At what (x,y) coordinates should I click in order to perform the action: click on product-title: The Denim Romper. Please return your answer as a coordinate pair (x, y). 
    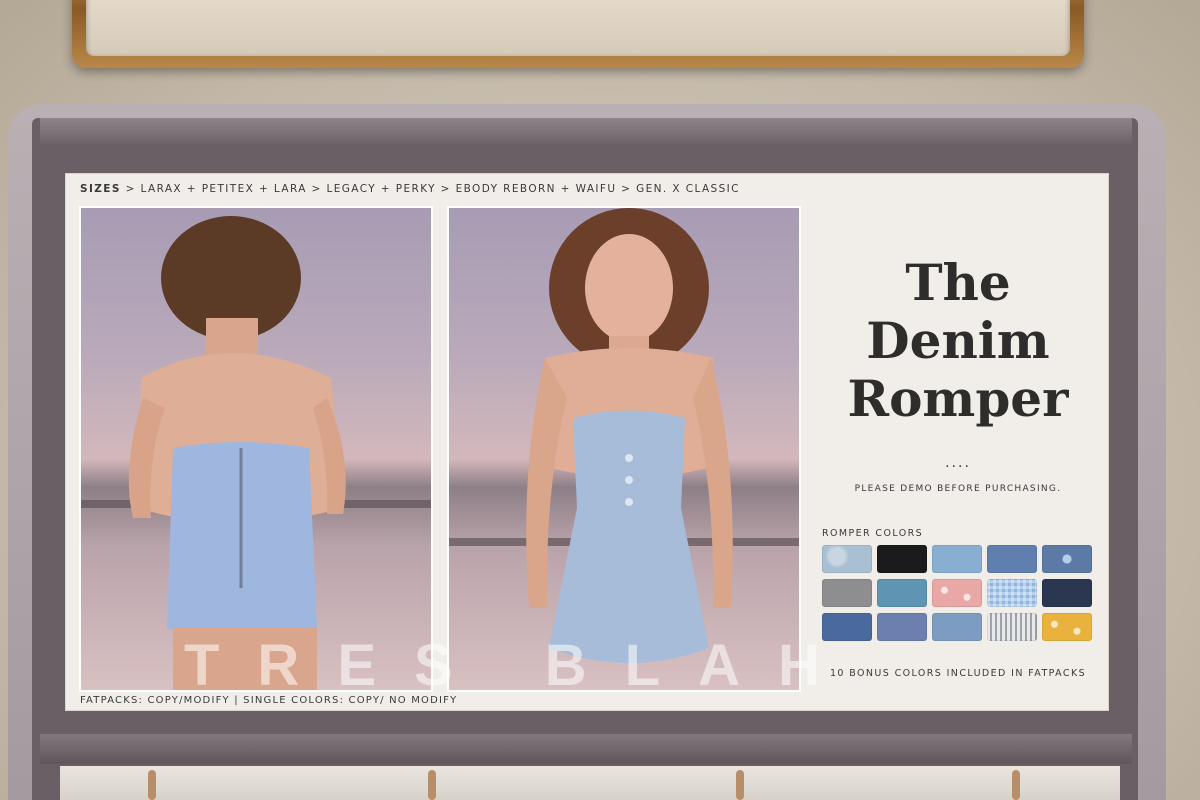
    Looking at the image, I should click on (958, 341).